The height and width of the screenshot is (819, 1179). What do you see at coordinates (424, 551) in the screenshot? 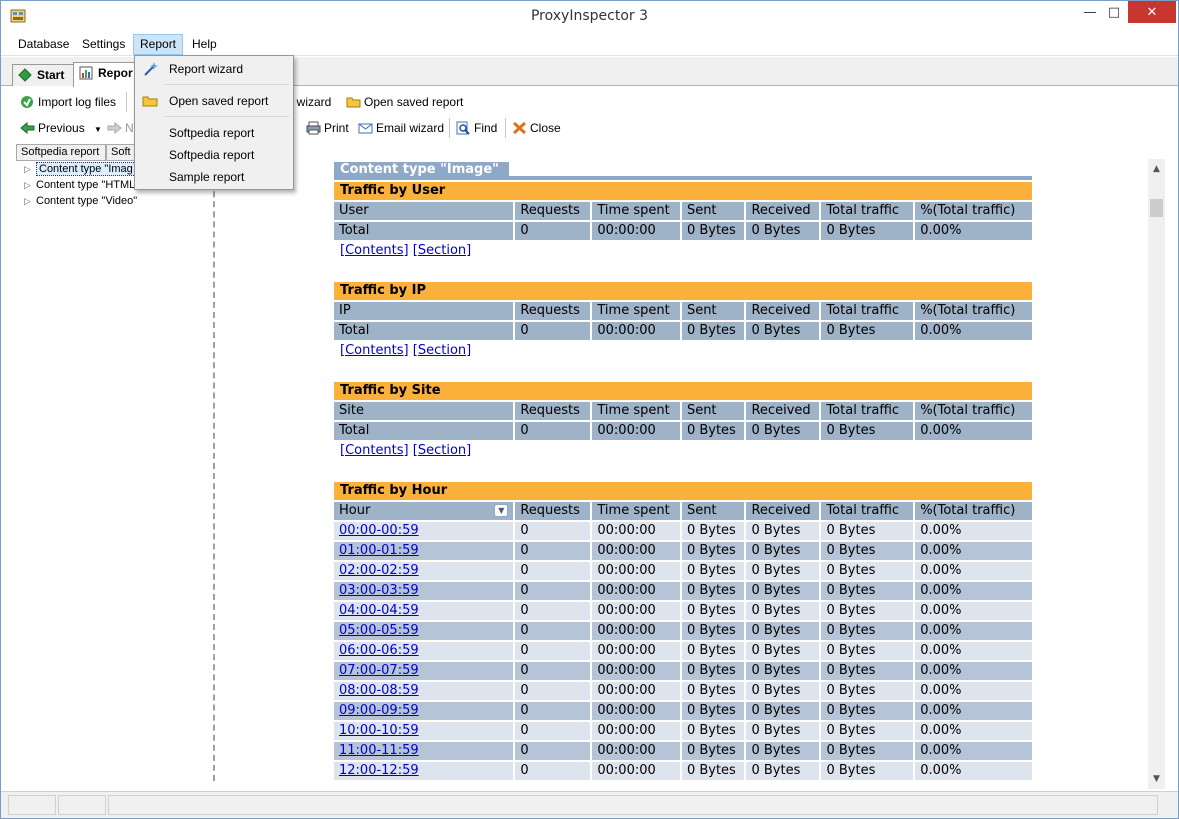
I see `hour-cell: 01:00-01:59` at bounding box center [424, 551].